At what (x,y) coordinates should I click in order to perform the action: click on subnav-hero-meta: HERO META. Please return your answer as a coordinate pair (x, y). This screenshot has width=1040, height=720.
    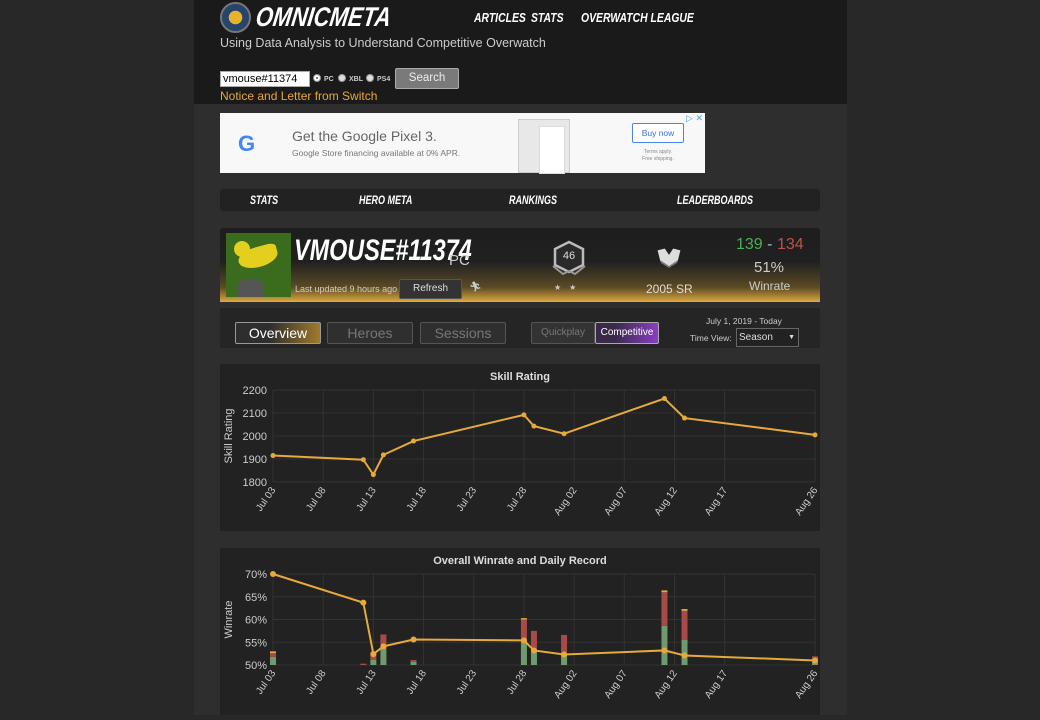
    Looking at the image, I should click on (385, 200).